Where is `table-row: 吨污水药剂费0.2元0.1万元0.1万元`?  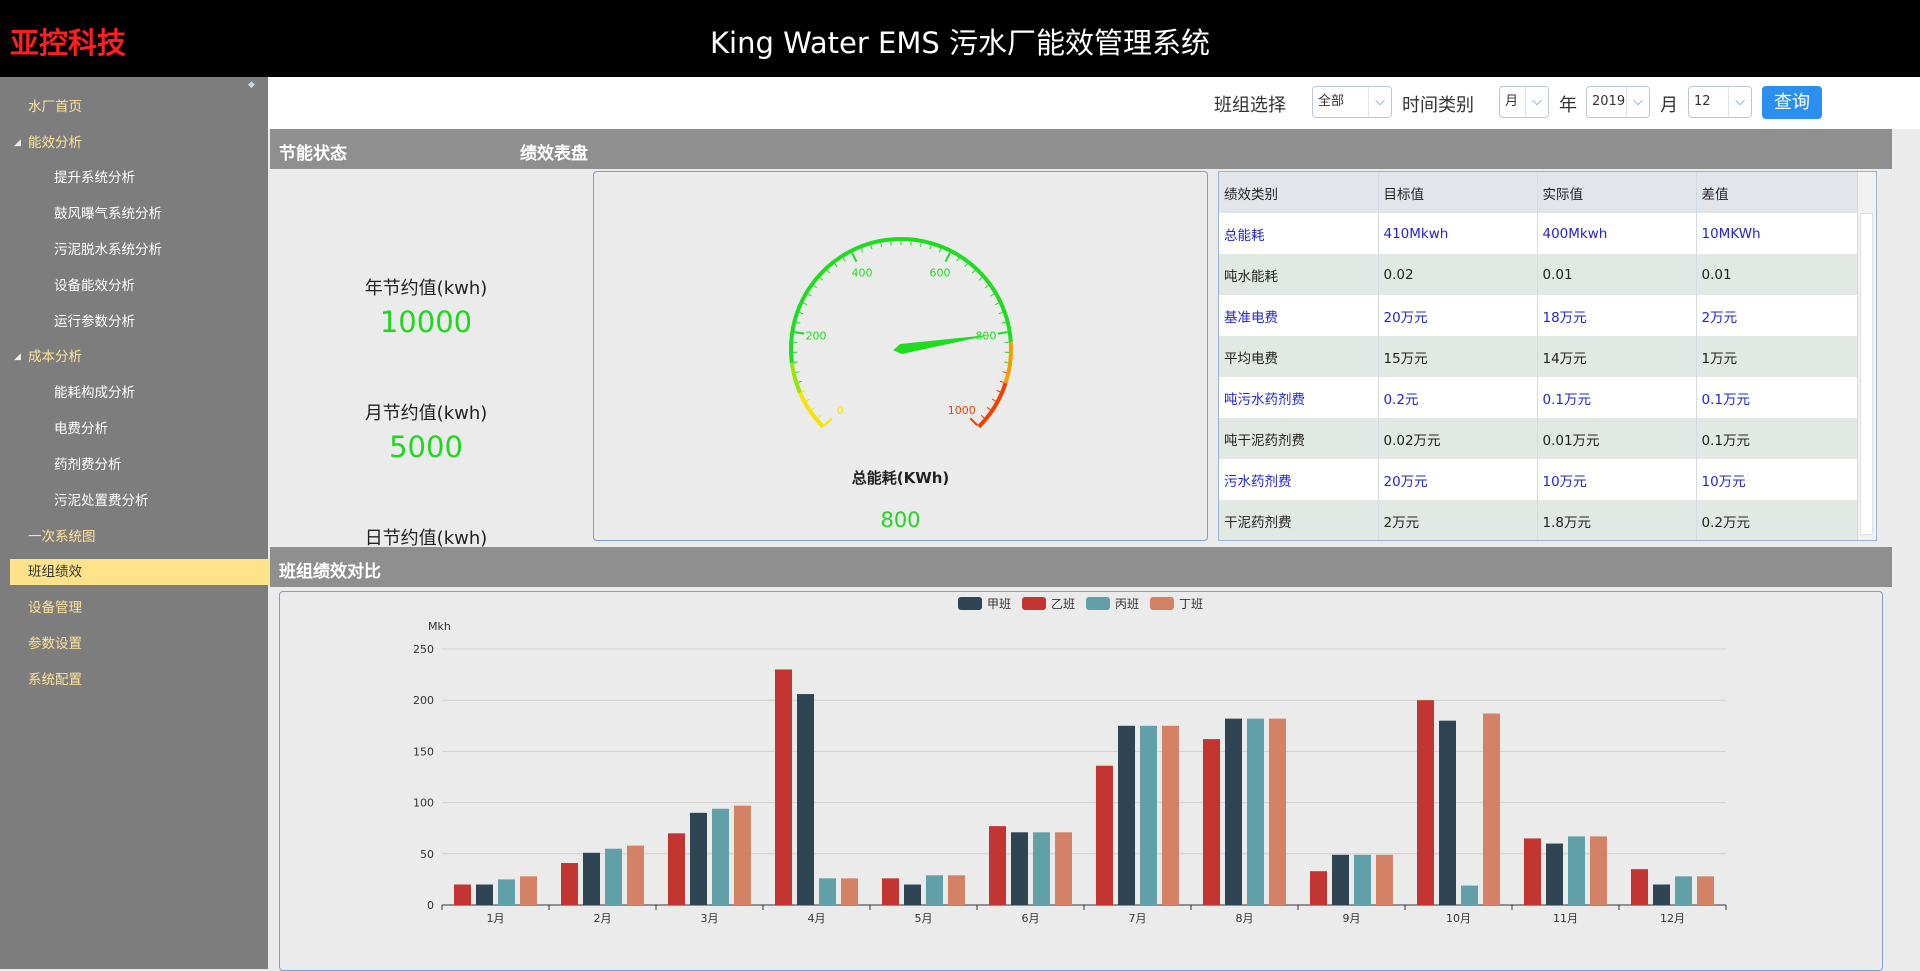
table-row: 吨污水药剂费0.2元0.1万元0.1万元 is located at coordinates (1539, 397).